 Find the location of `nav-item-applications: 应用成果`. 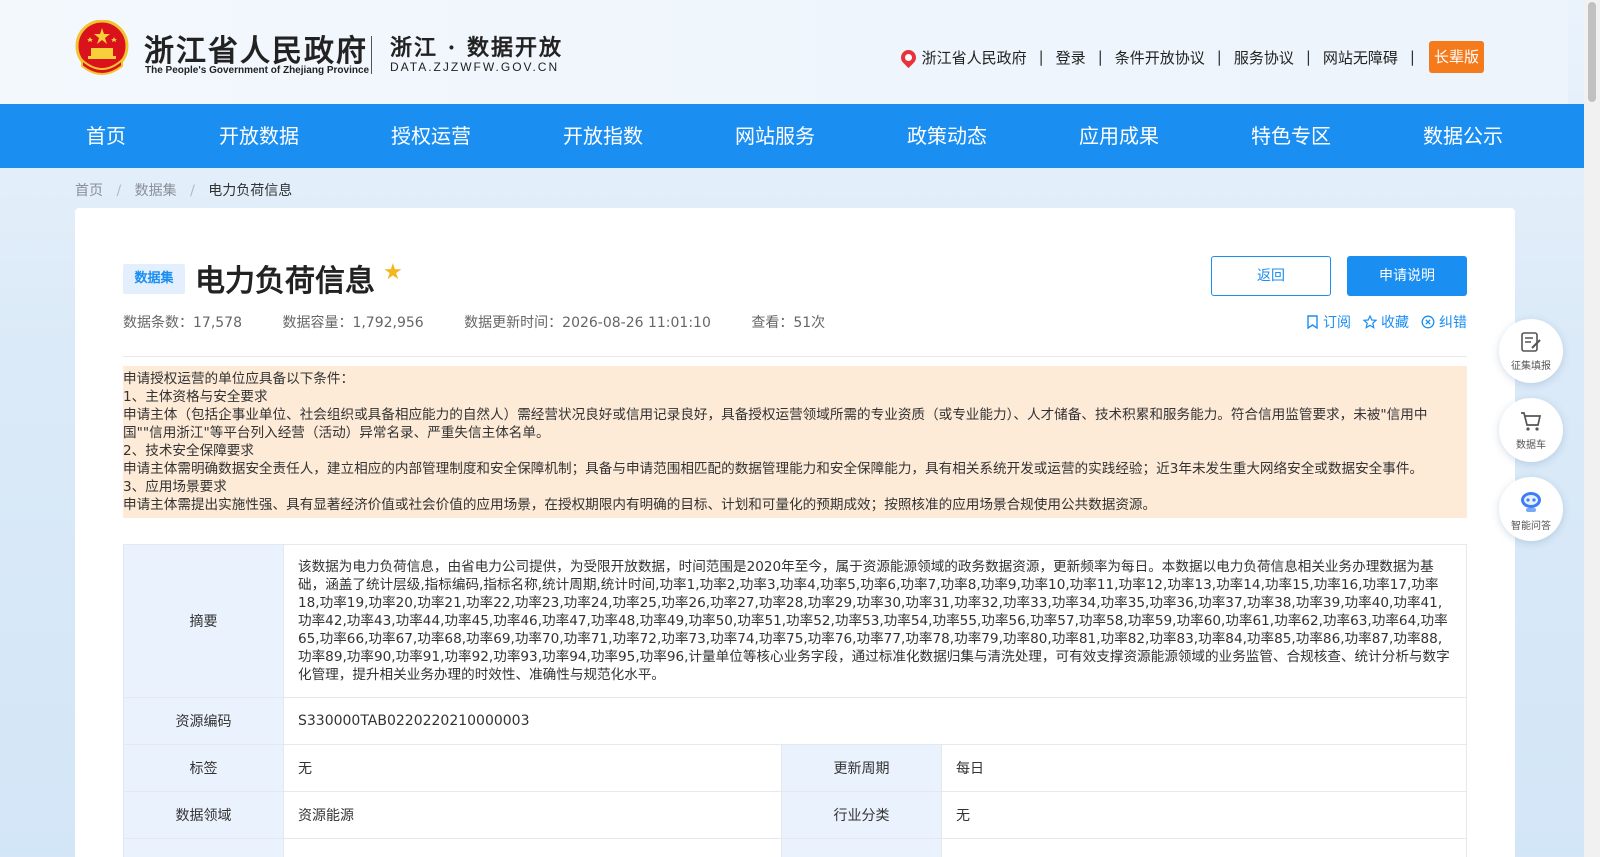

nav-item-applications: 应用成果 is located at coordinates (1119, 136).